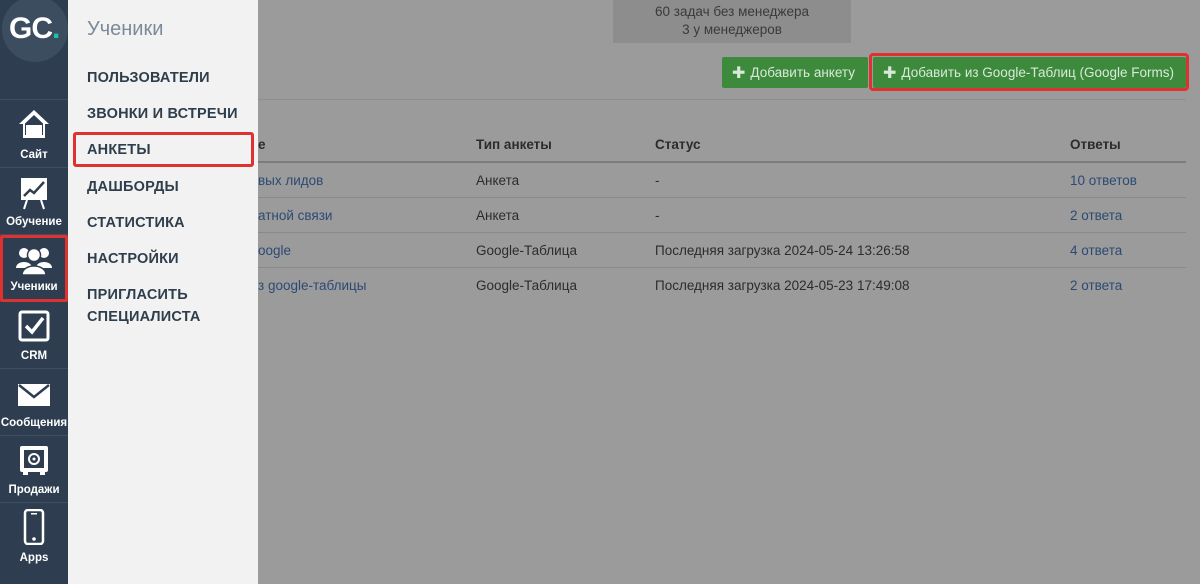 This screenshot has width=1200, height=584. I want to click on submenu-item-forms: АНКЕТЫ, so click(119, 150).